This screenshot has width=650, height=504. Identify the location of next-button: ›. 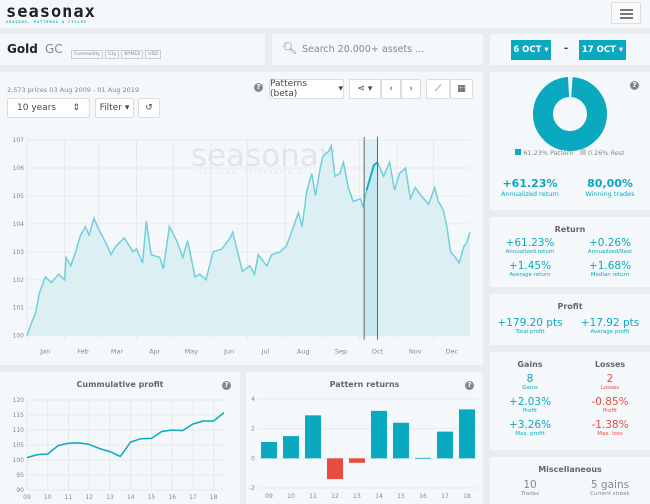
(411, 89).